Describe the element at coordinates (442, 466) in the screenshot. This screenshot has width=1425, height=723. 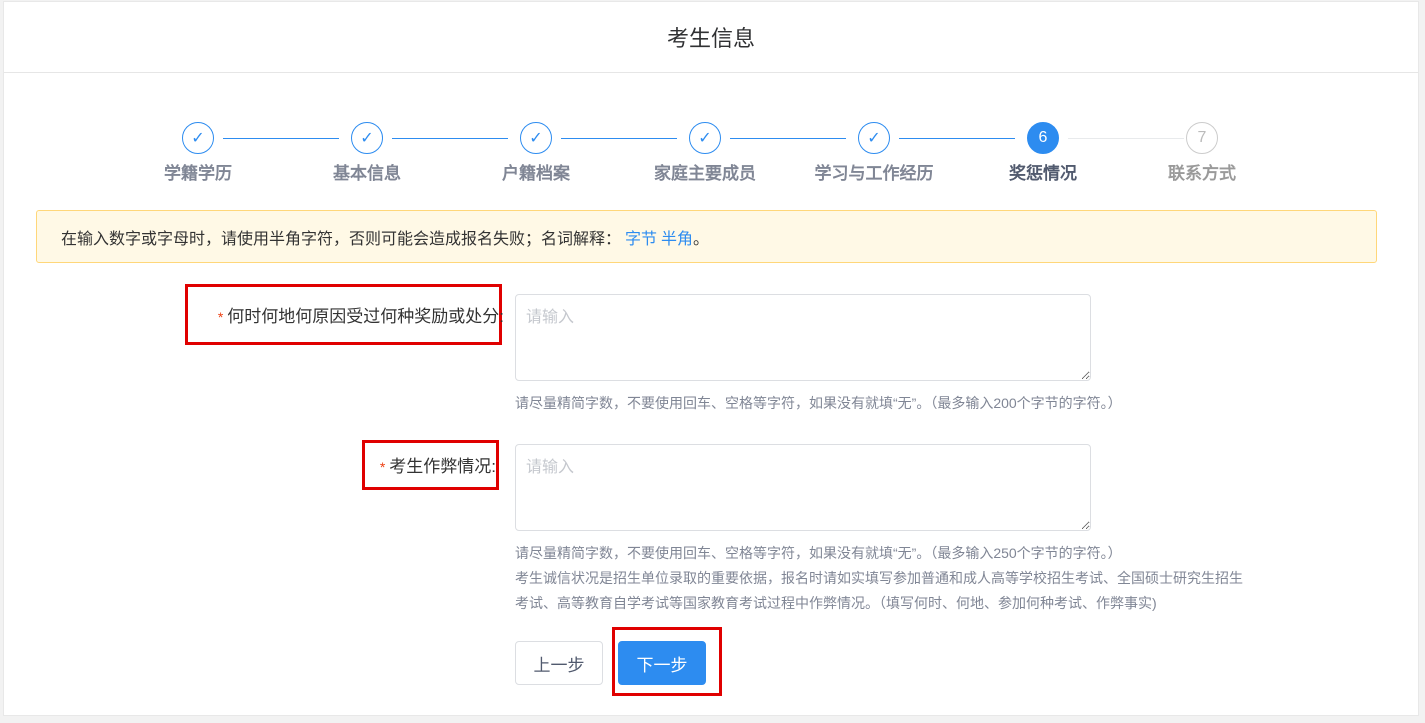
I see `cheating-label-text: 考生作弊情况:` at that location.